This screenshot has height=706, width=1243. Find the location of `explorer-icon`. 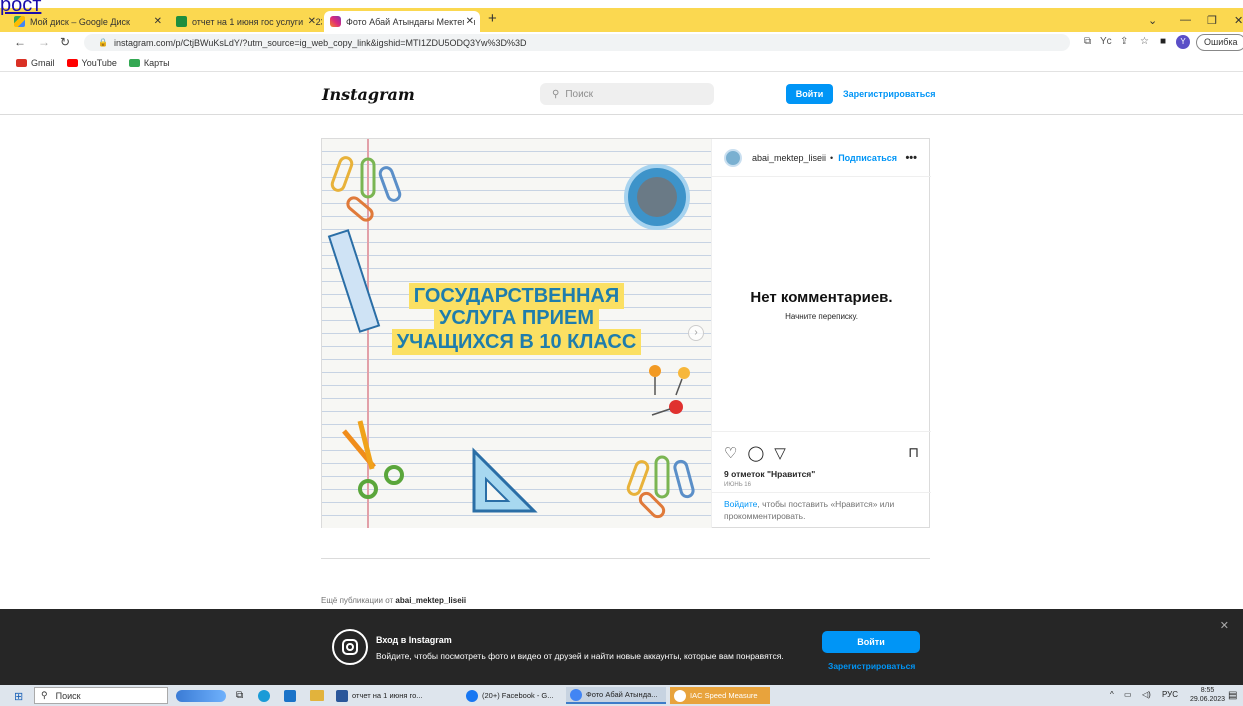

explorer-icon is located at coordinates (317, 695).